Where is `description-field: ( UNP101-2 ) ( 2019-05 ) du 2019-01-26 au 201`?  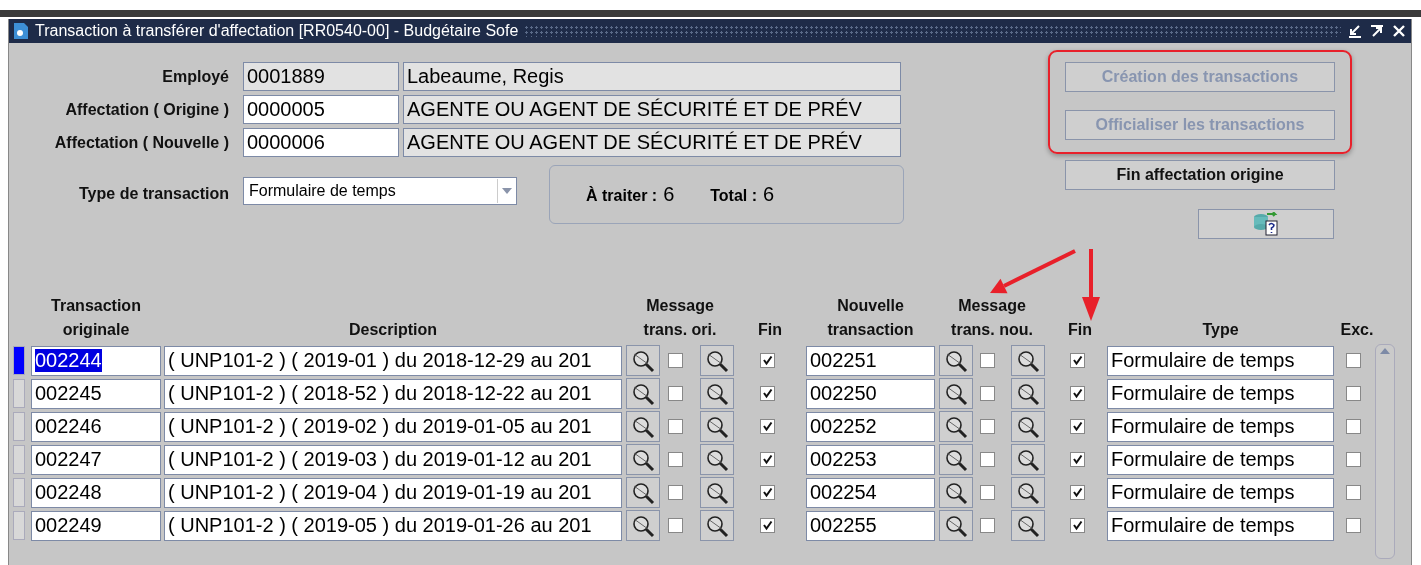
description-field: ( UNP101-2 ) ( 2019-05 ) du 2019-01-26 au 201 is located at coordinates (393, 525).